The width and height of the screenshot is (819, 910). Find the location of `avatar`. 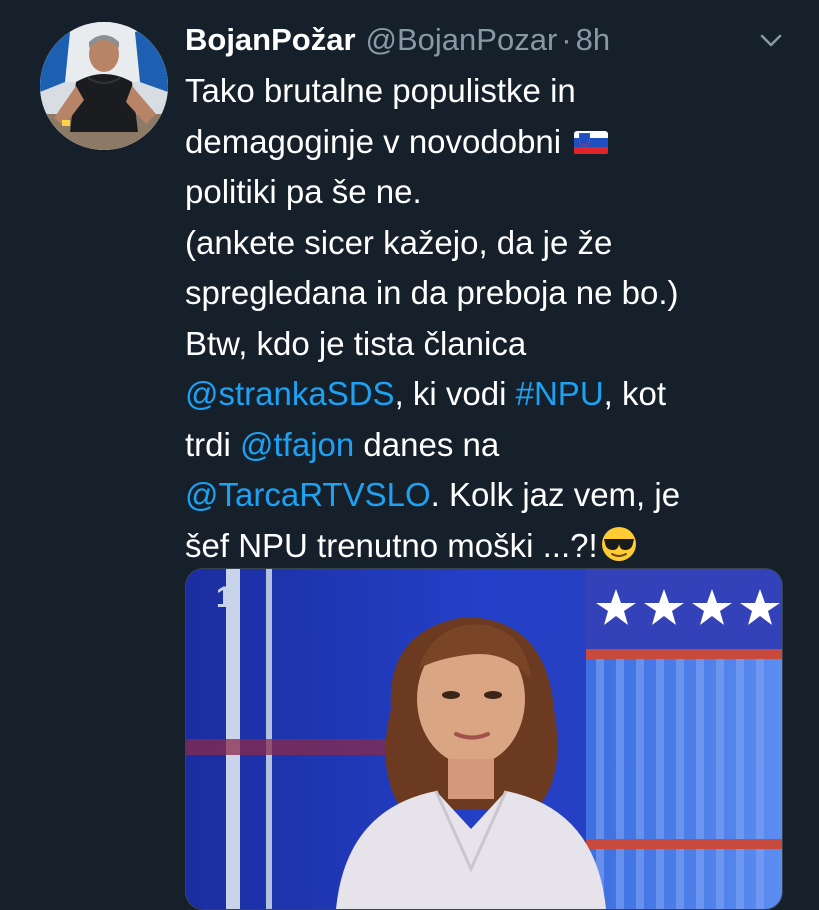

avatar is located at coordinates (104, 86).